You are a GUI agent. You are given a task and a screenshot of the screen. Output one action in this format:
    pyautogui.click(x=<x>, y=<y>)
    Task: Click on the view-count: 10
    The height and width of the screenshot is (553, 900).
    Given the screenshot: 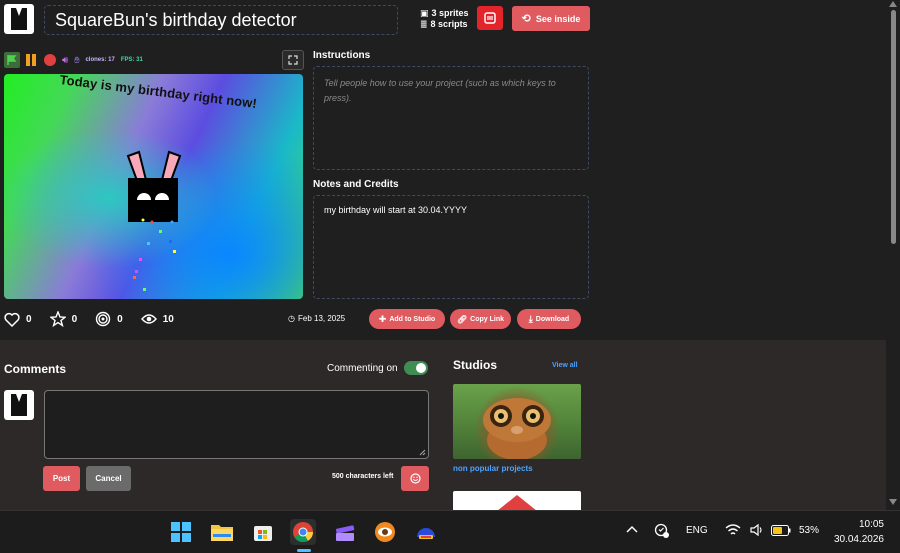 What is the action you would take?
    pyautogui.click(x=157, y=319)
    